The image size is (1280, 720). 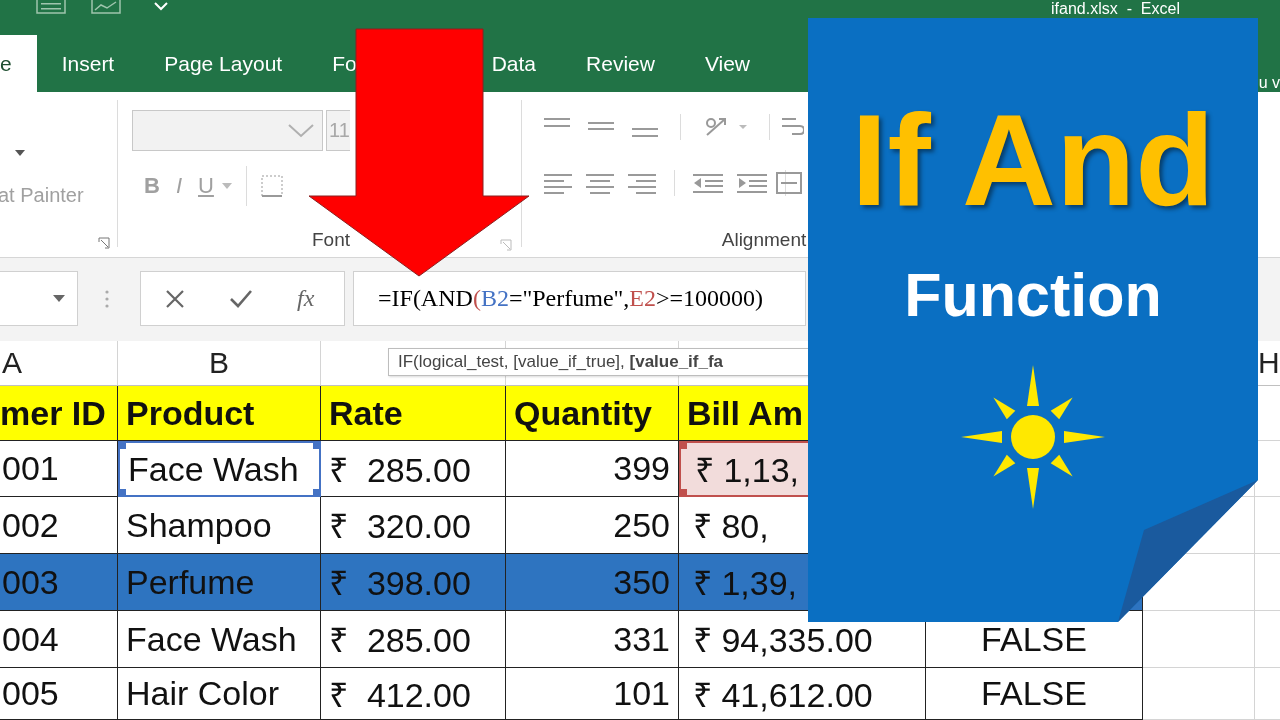 I want to click on align-left-icon, so click(x=558, y=183).